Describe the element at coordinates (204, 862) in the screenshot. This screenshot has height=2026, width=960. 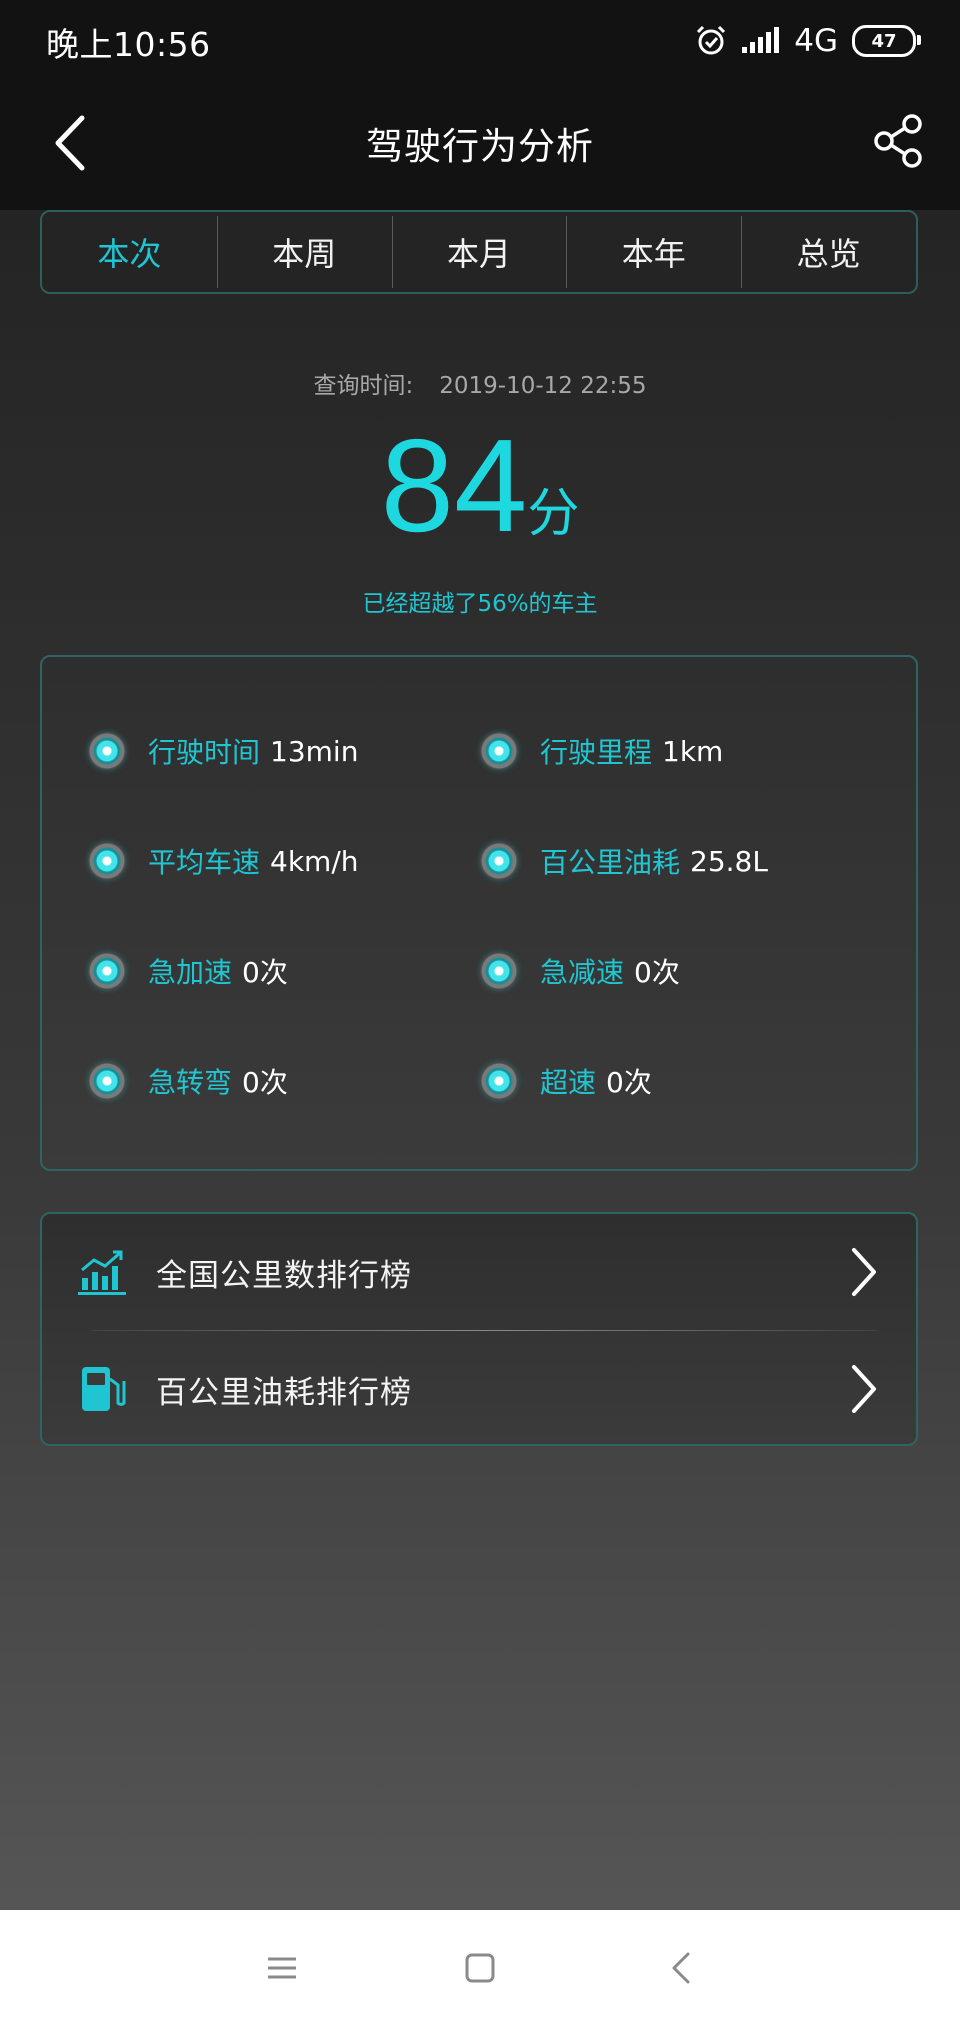
I see `stat-label: 平均车速` at that location.